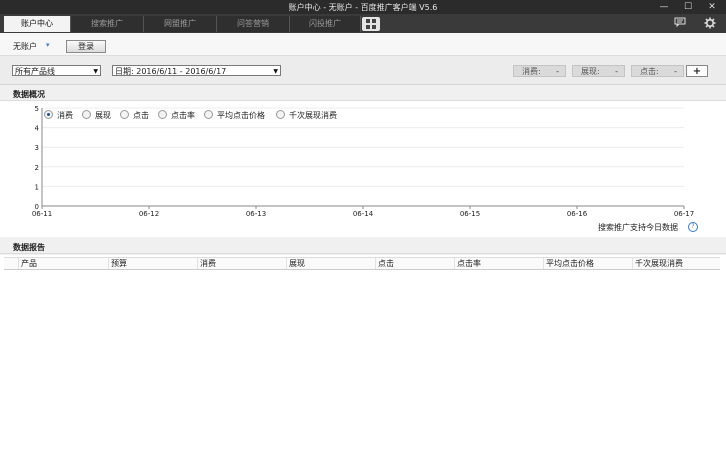 The width and height of the screenshot is (726, 450). What do you see at coordinates (676, 263) in the screenshot?
I see `column-header-cpm: 千次展现消费` at bounding box center [676, 263].